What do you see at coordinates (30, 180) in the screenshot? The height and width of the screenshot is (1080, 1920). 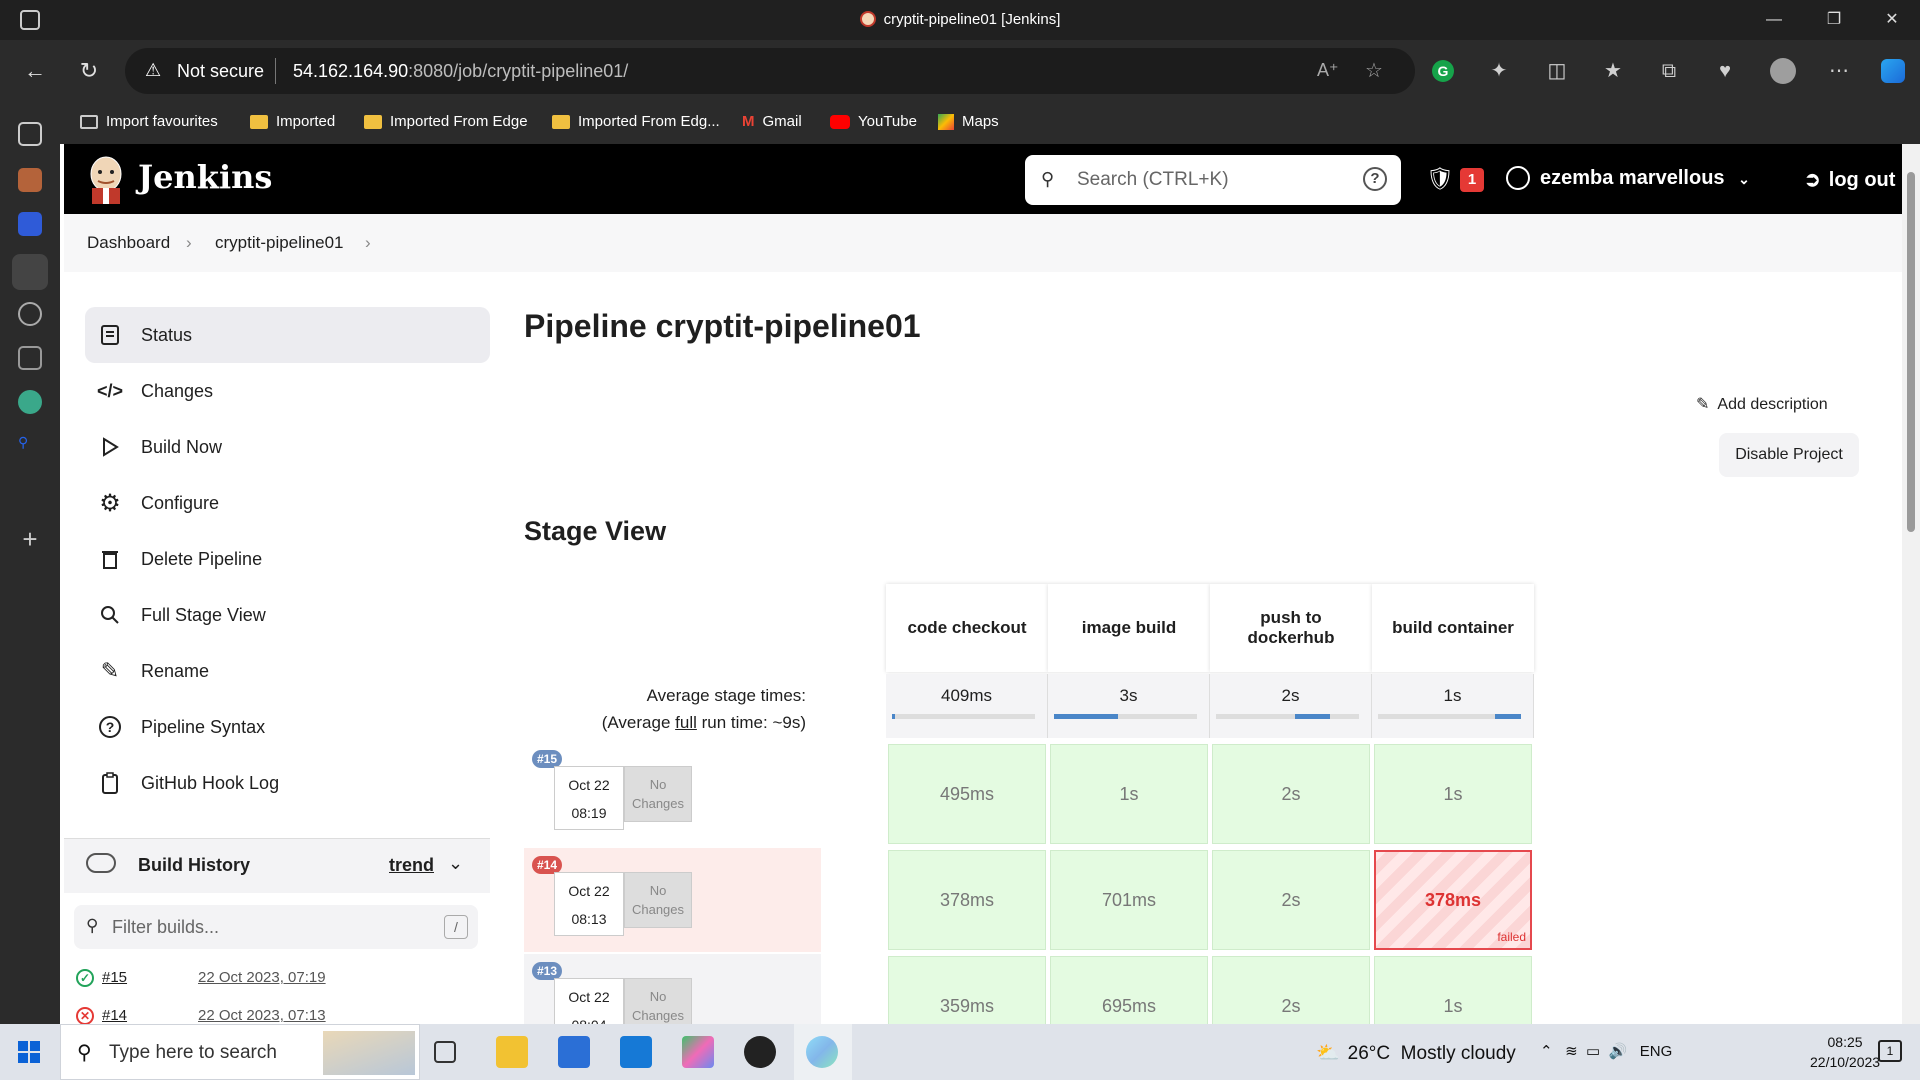 I see `sidebar-app-icon` at bounding box center [30, 180].